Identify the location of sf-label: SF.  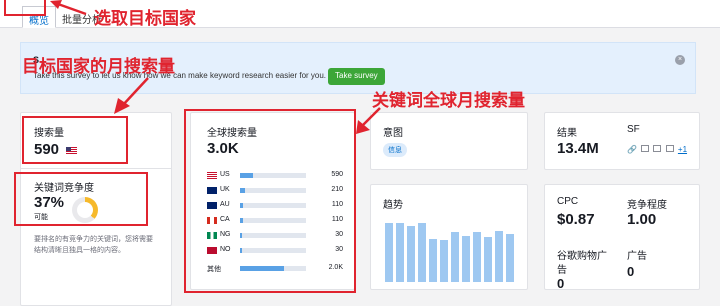
(633, 129).